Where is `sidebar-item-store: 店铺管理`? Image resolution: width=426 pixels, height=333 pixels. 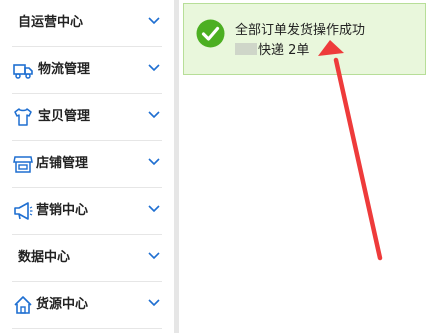 sidebar-item-store: 店铺管理 is located at coordinates (87, 164).